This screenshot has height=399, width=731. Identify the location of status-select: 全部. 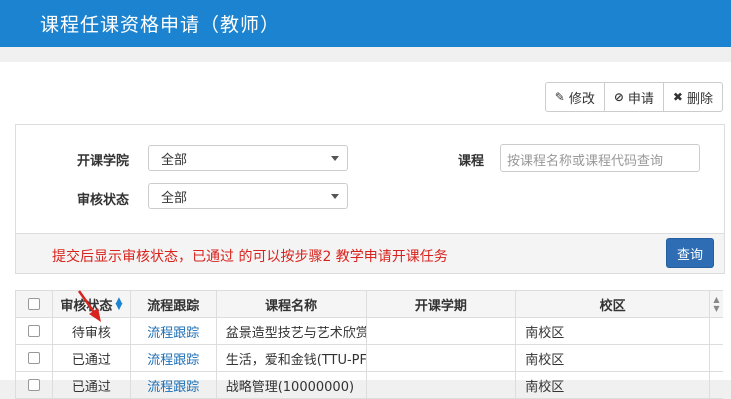
(248, 196).